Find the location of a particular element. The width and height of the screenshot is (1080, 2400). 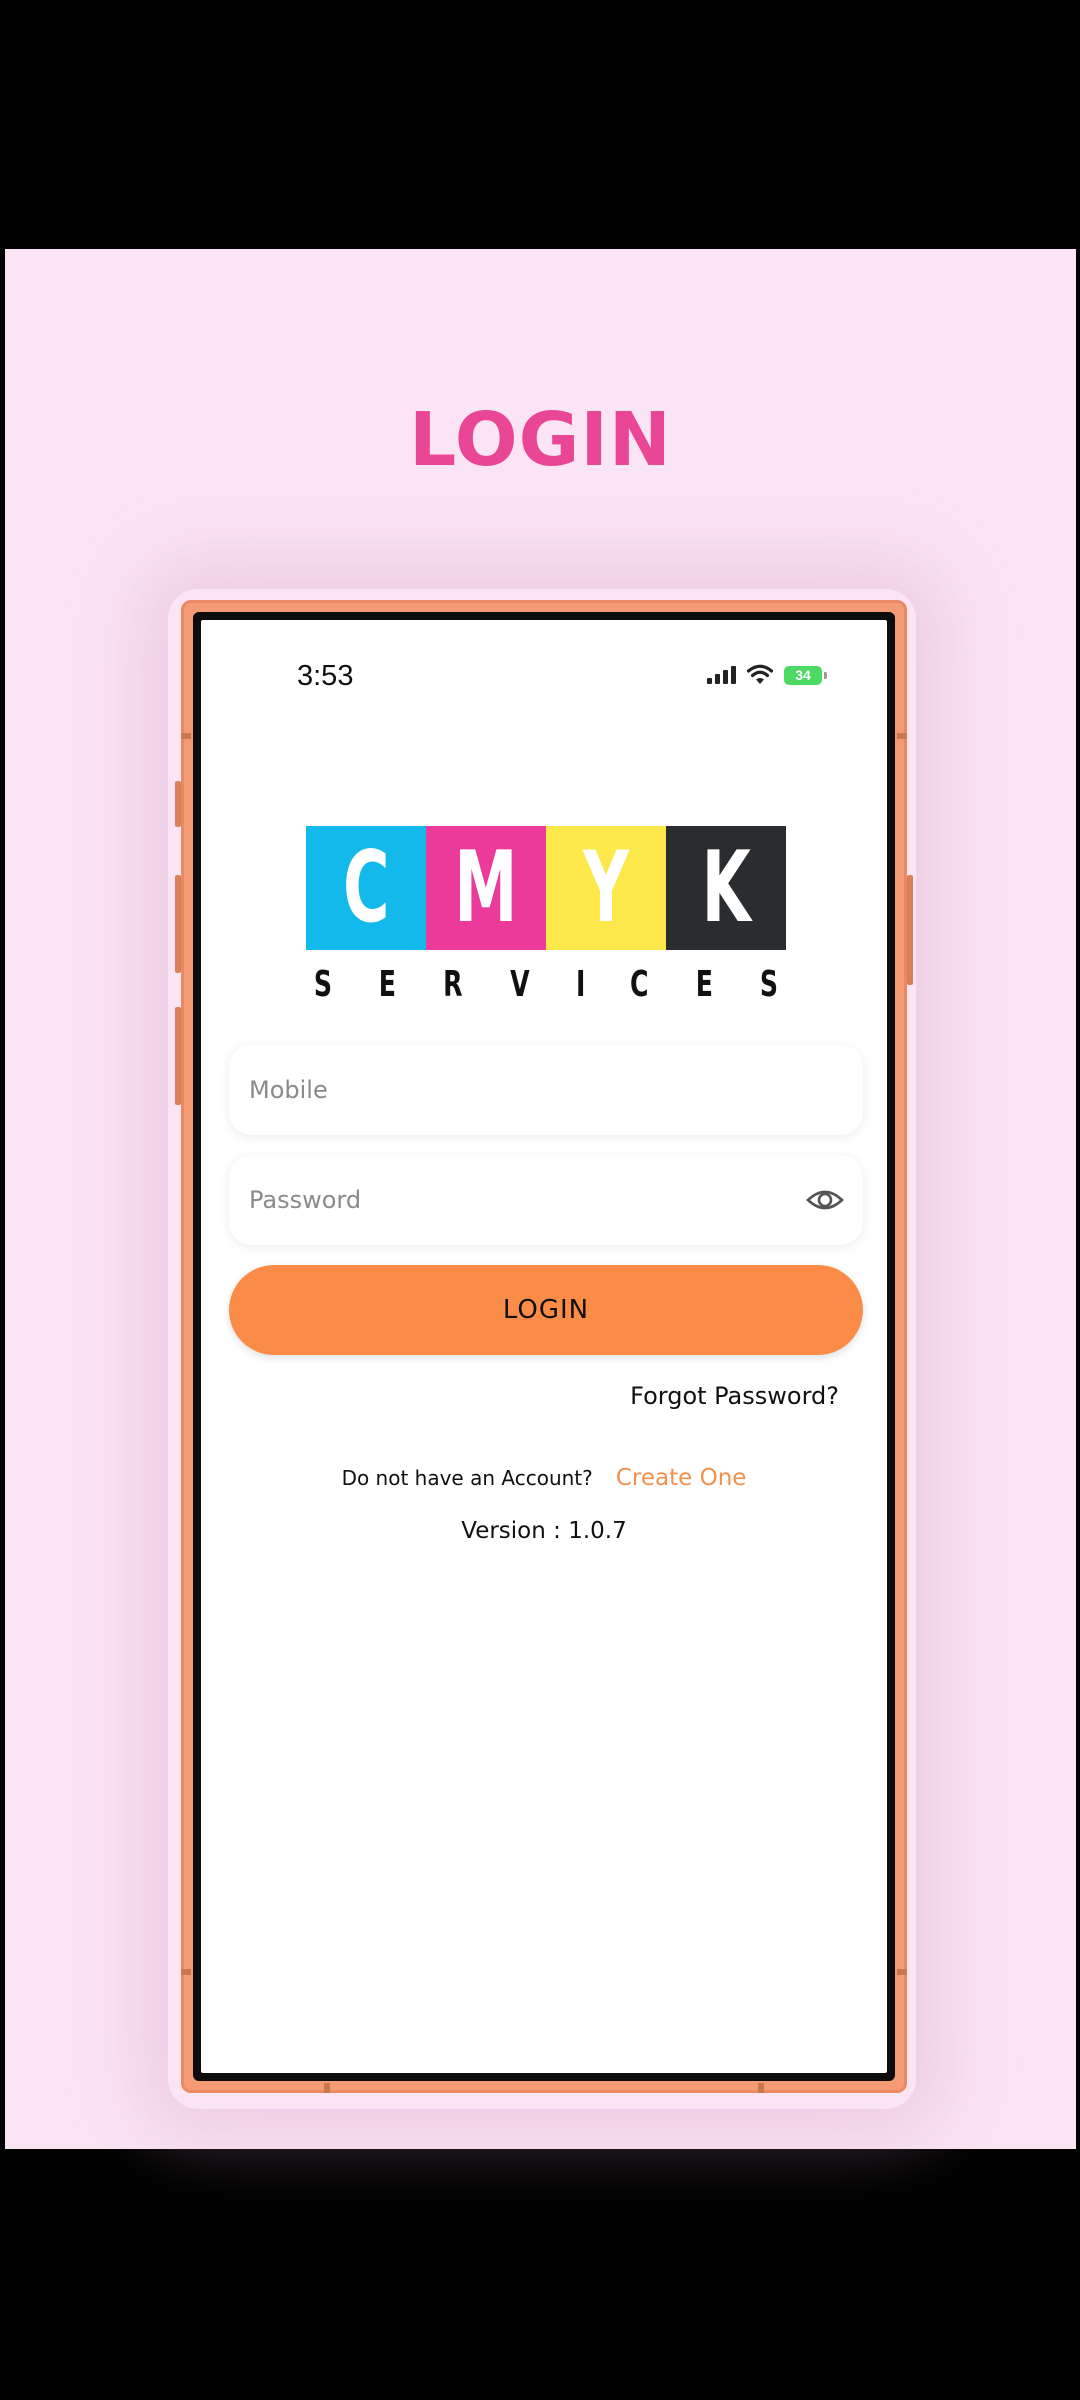

password-input is located at coordinates (526, 1200).